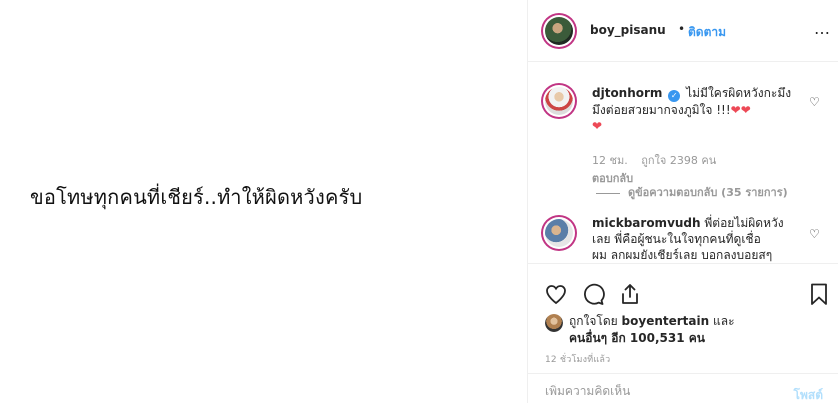 The image size is (838, 403). What do you see at coordinates (196, 197) in the screenshot?
I see `media-caption-text: ขอโทษทุกคนที่เชียร์..ทำให้ผิดหวังครับ` at bounding box center [196, 197].